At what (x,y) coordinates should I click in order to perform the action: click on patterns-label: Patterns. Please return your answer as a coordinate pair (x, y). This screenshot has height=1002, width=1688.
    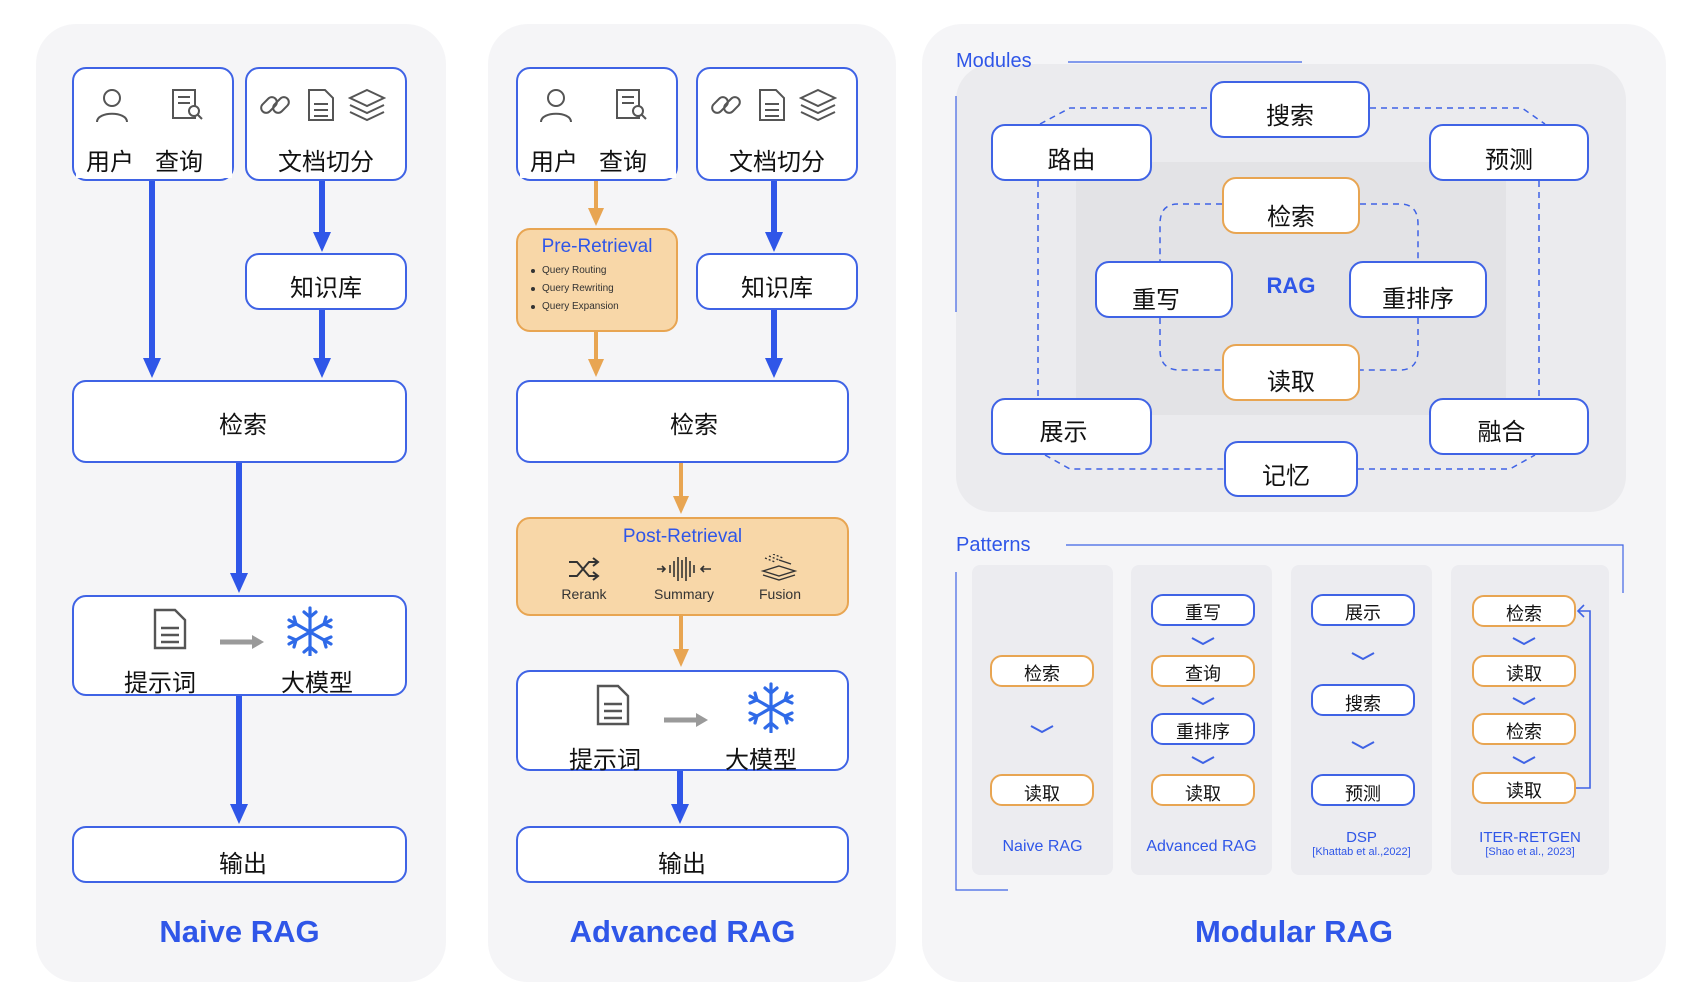
    Looking at the image, I should click on (993, 545).